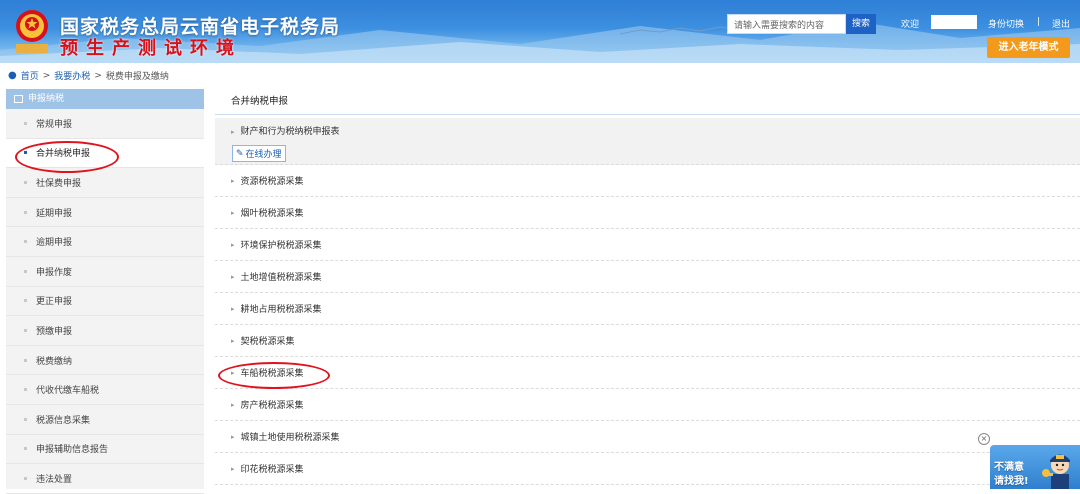  What do you see at coordinates (105, 124) in the screenshot?
I see `sidebar-item-regular-declaration: 常规申报` at bounding box center [105, 124].